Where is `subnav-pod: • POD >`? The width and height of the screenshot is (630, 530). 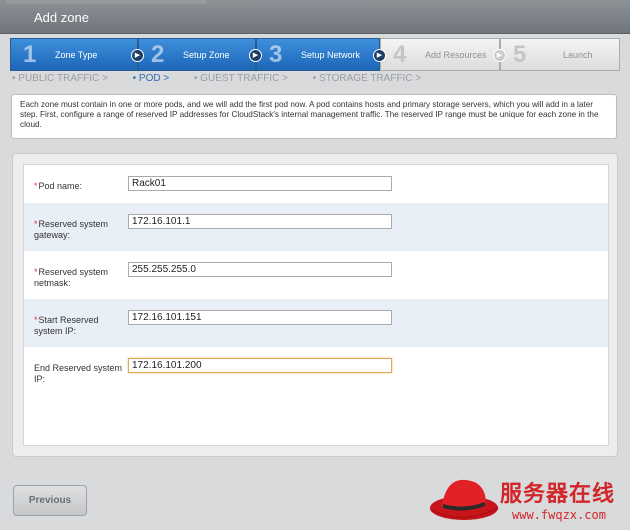
subnav-pod: • POD > is located at coordinates (151, 78).